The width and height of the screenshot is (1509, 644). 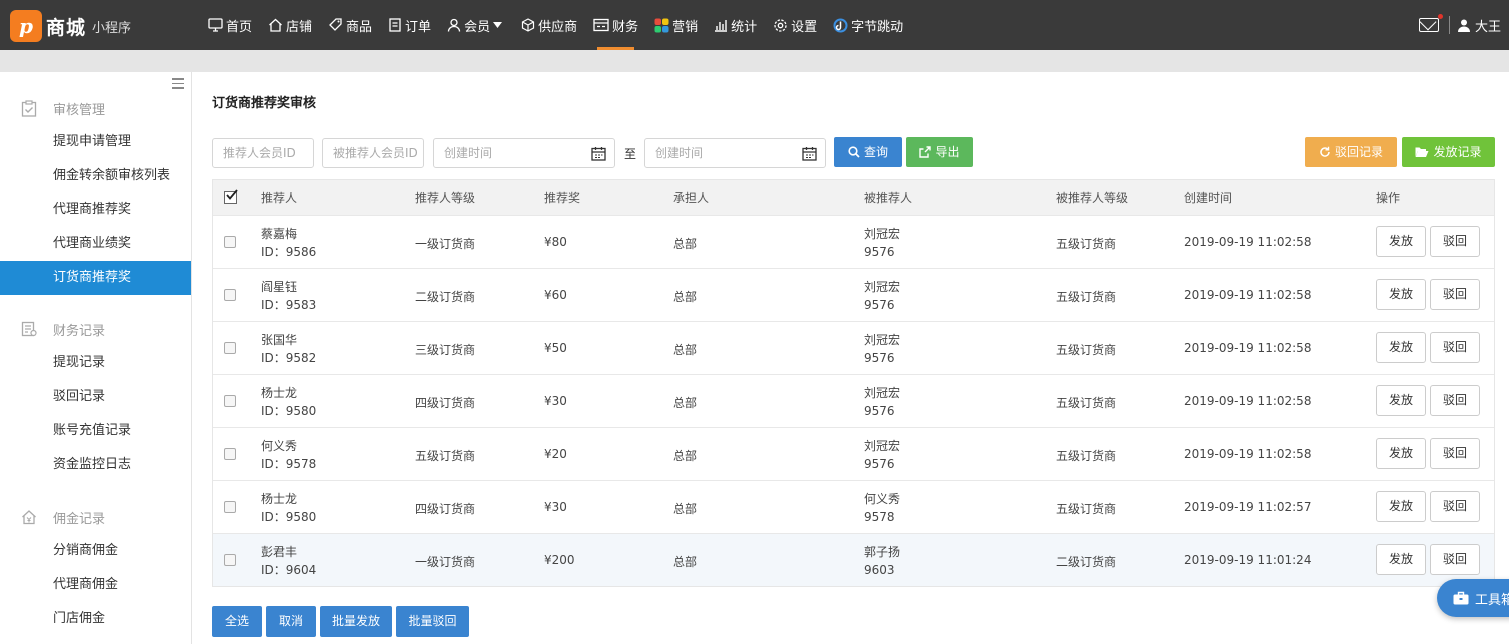 I want to click on sidebar-group-finance-records: 财务记录, so click(x=95, y=329).